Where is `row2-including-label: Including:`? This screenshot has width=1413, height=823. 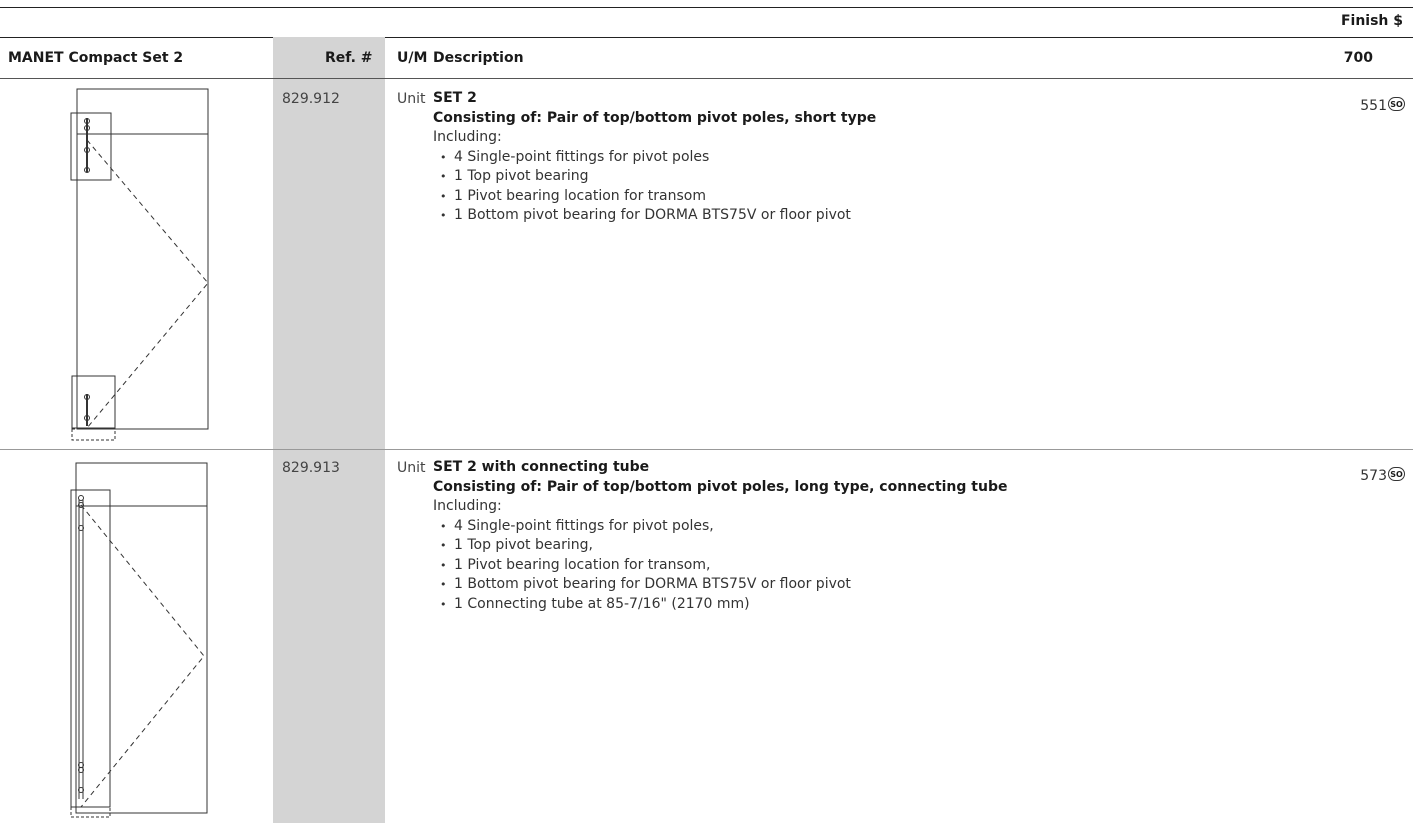
row2-including-label: Including: is located at coordinates (467, 506).